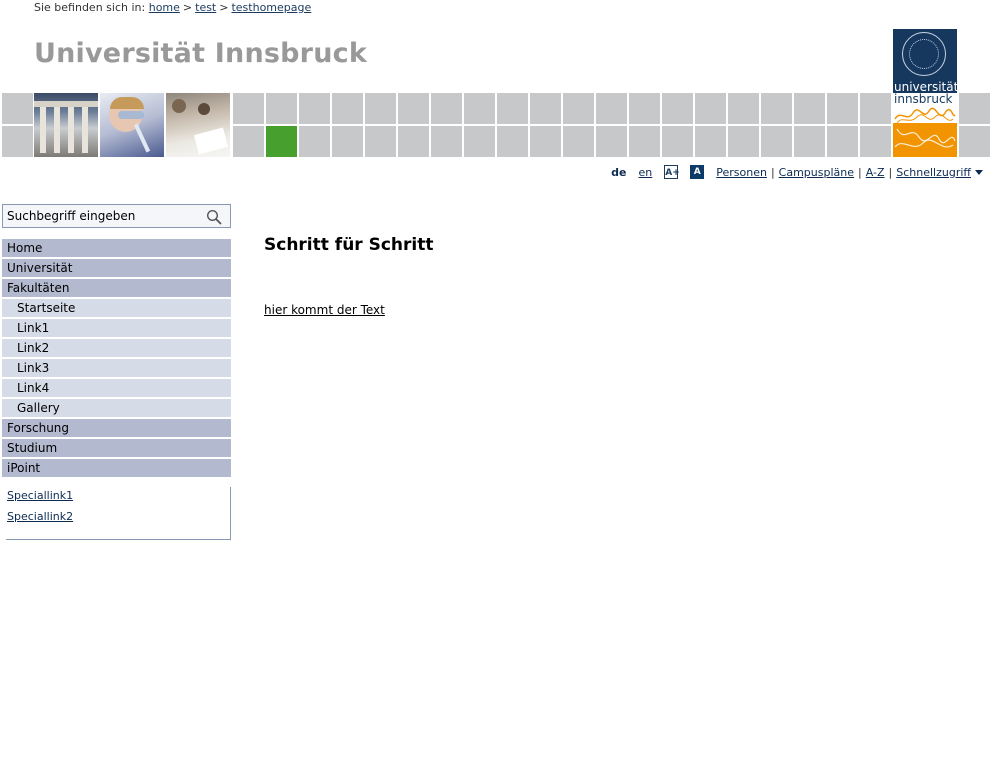 This screenshot has width=995, height=763. I want to click on search-input, so click(104, 216).